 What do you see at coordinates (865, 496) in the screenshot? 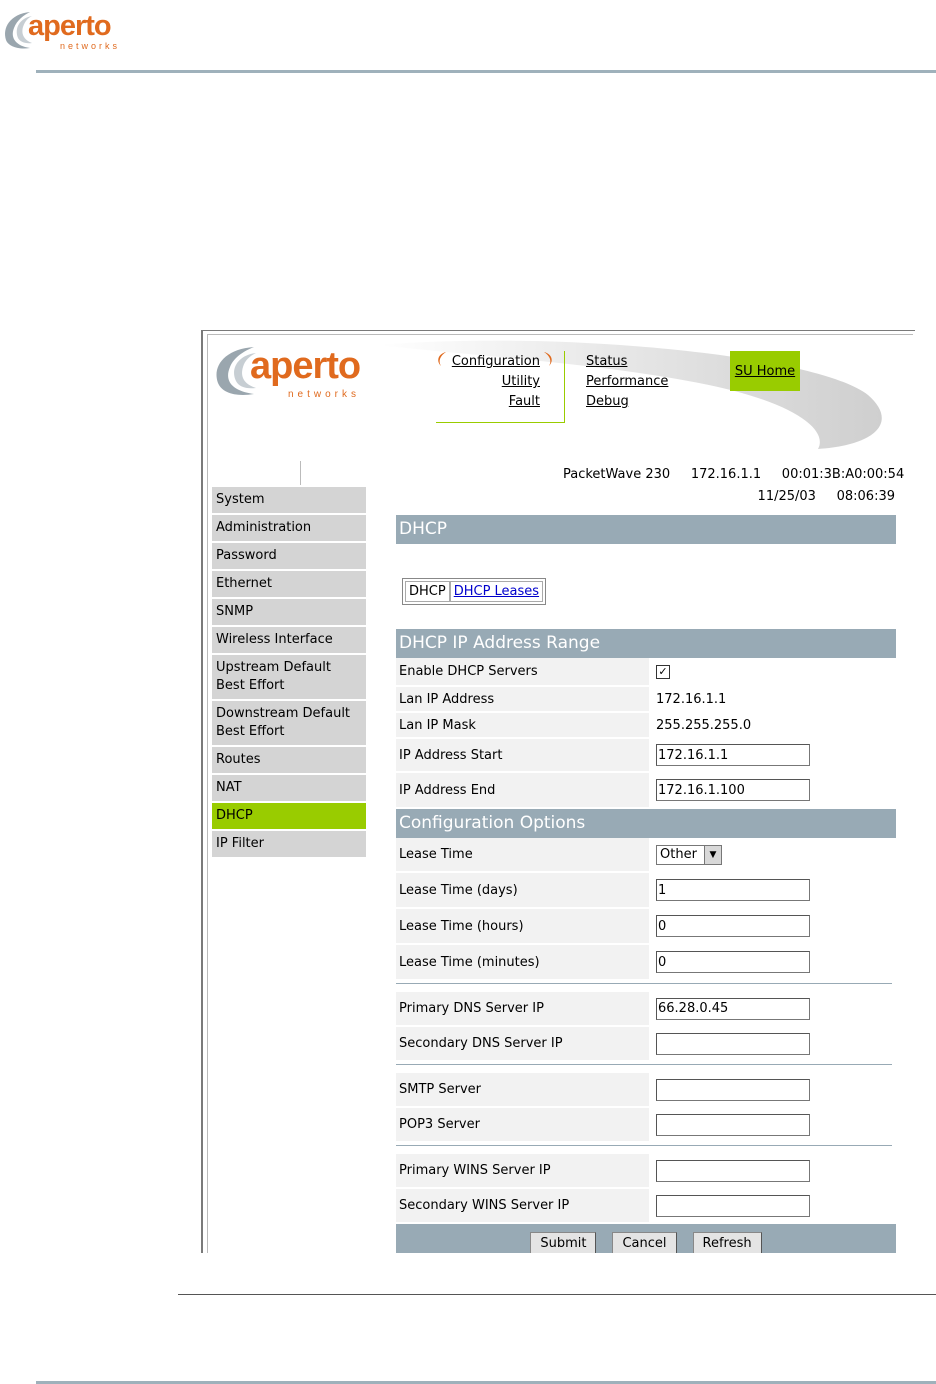
I see `device-time: 08:06:39` at bounding box center [865, 496].